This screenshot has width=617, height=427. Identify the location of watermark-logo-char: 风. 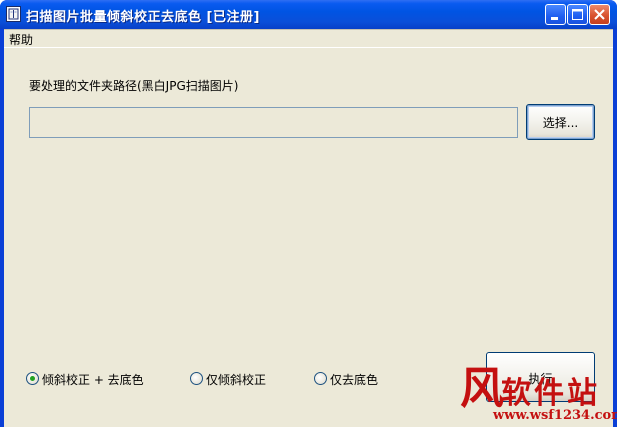
(482, 388).